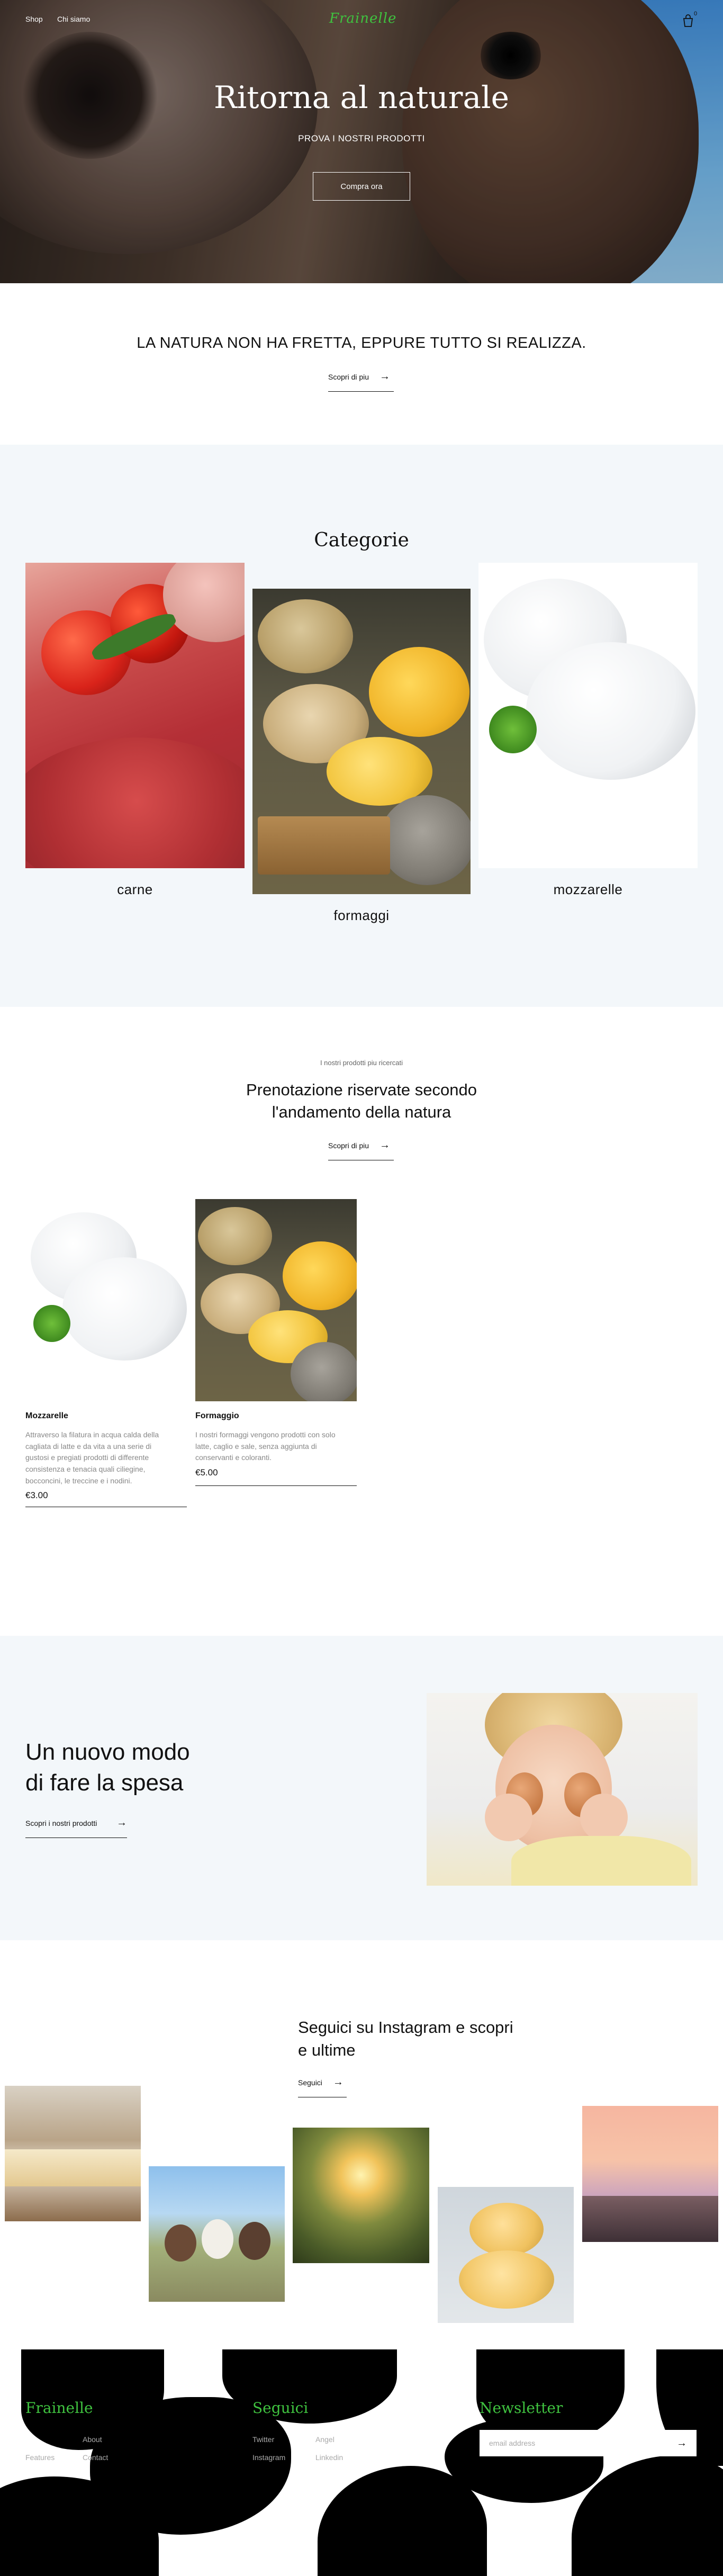 The image size is (723, 2576). Describe the element at coordinates (92, 2440) in the screenshot. I see `footer-link-about: About` at that location.